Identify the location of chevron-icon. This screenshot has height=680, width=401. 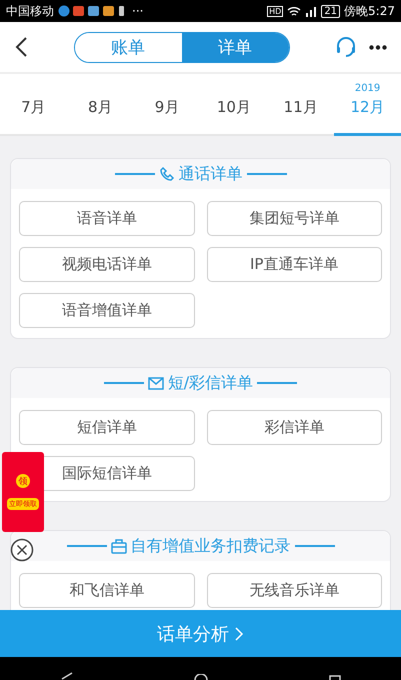
(239, 633).